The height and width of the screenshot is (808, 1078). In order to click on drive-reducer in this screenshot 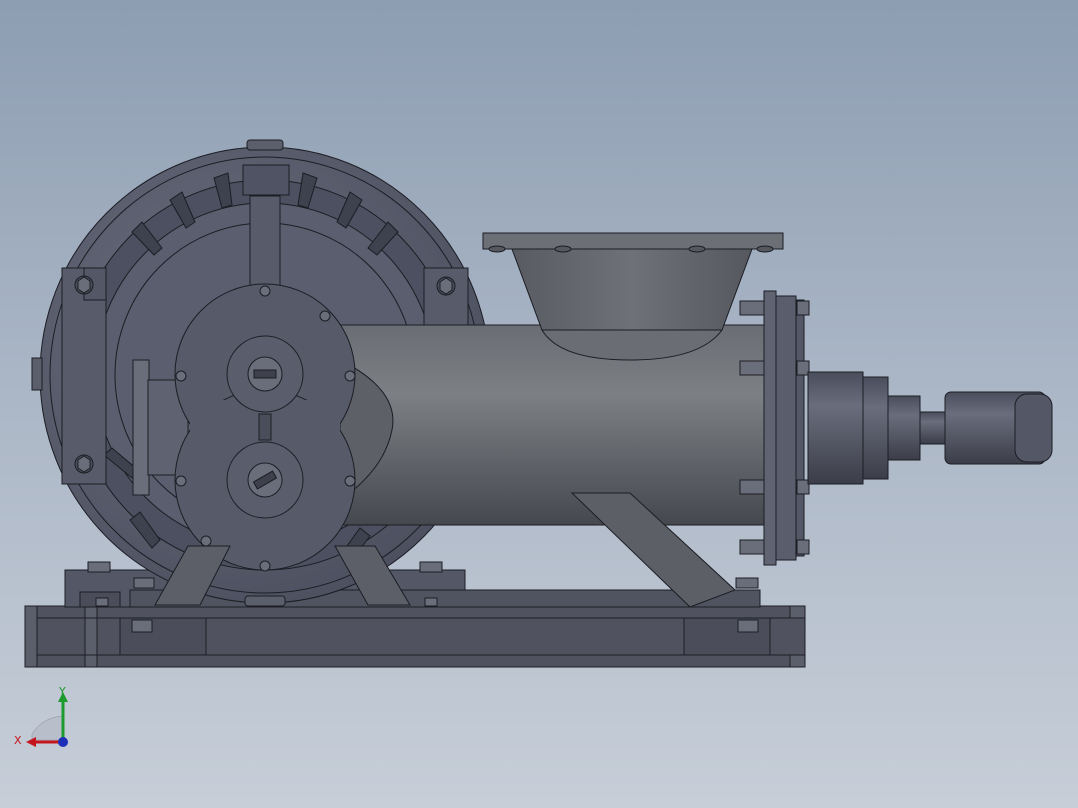, I will do `click(876, 428)`.